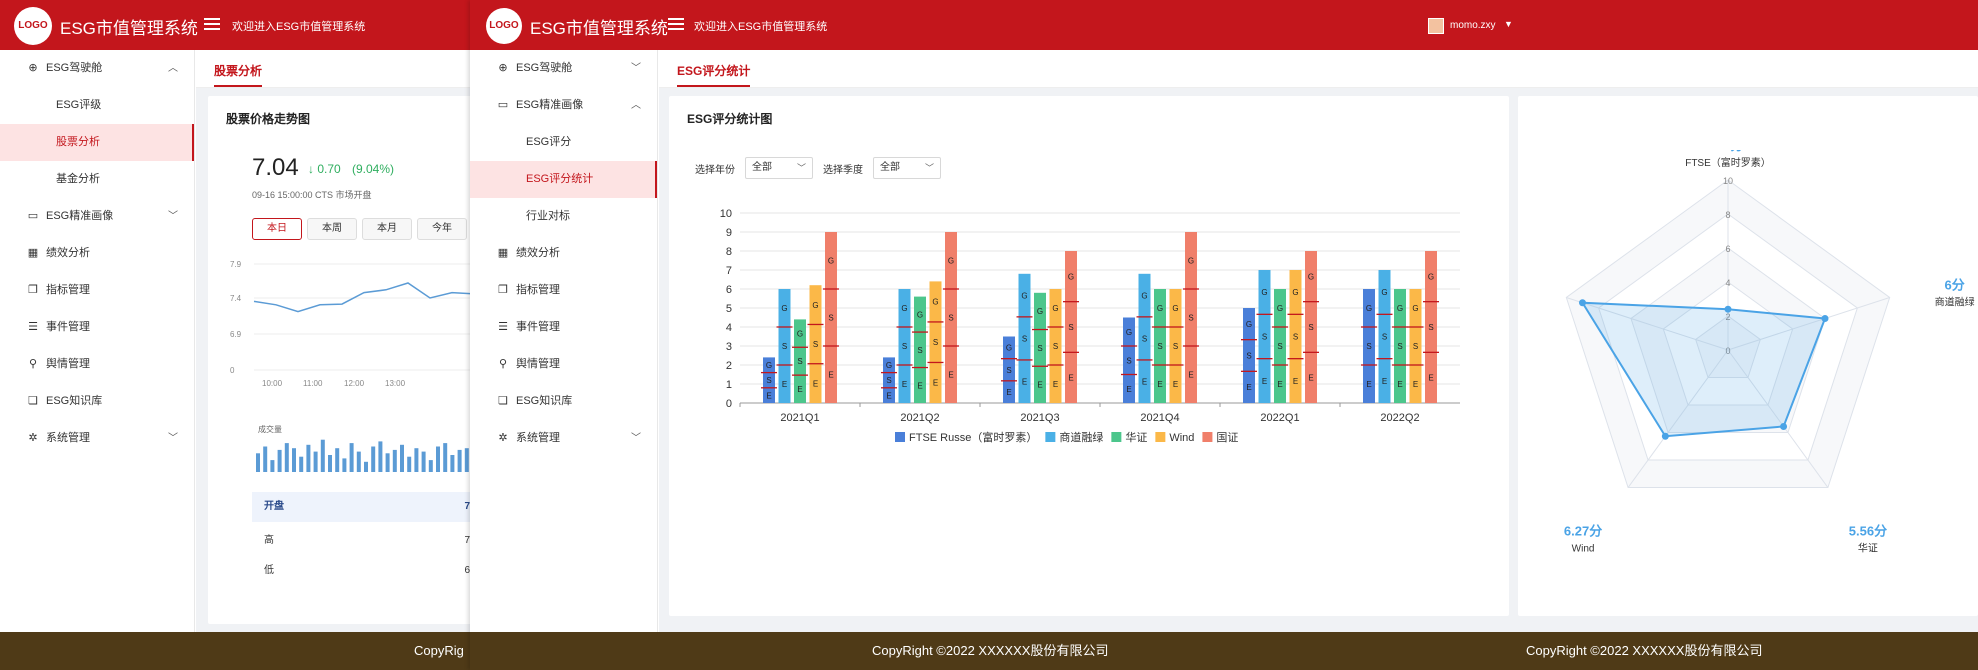  I want to click on tab-esg-score-stats: ESG评分统计, so click(714, 74).